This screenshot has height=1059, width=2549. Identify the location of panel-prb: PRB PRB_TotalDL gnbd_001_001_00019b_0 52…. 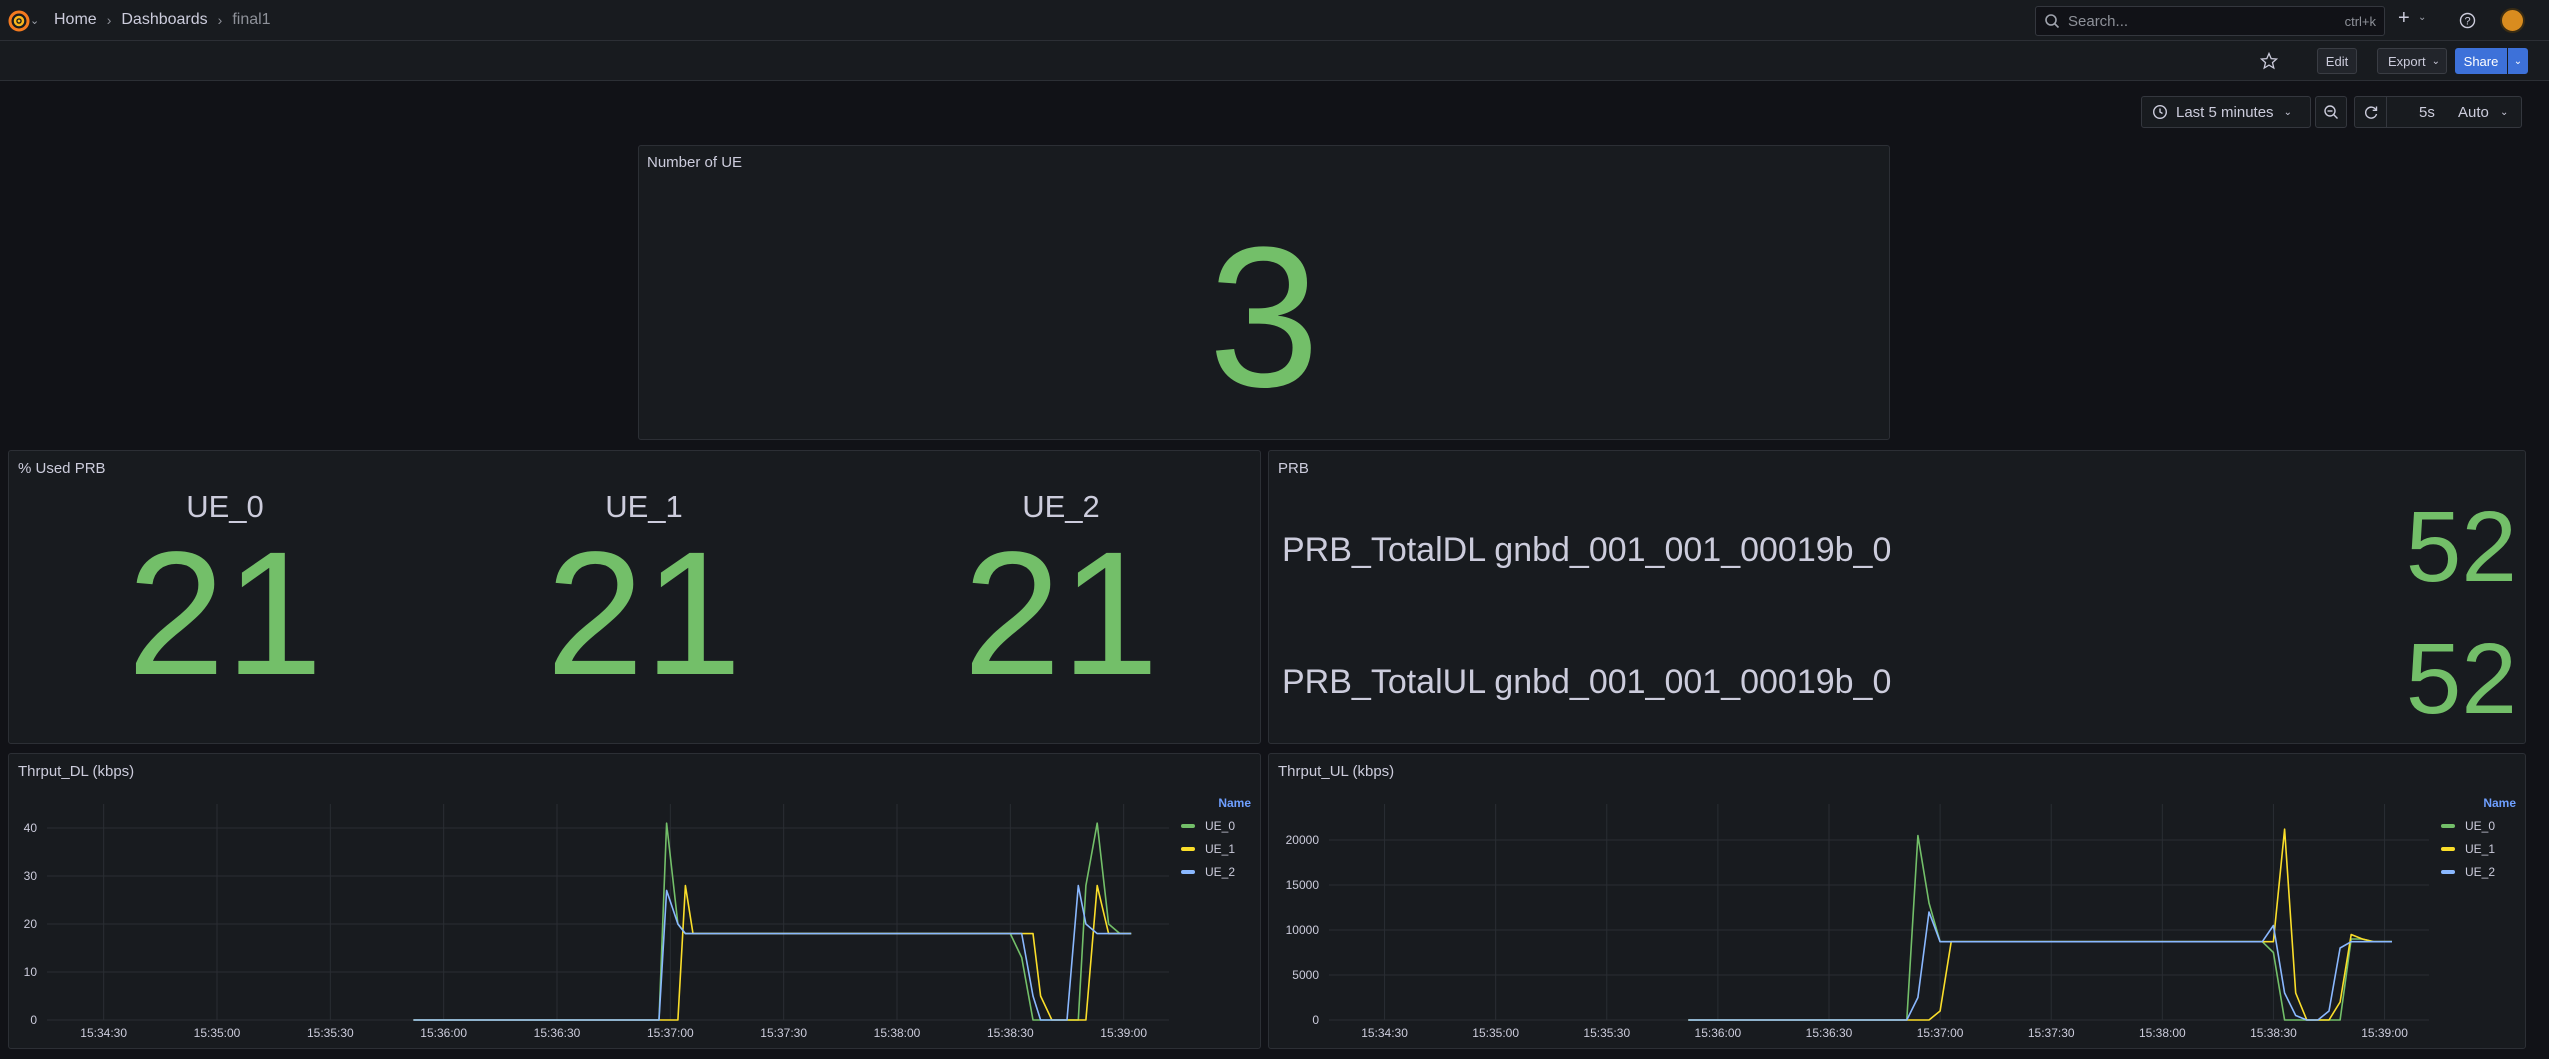
(1897, 597).